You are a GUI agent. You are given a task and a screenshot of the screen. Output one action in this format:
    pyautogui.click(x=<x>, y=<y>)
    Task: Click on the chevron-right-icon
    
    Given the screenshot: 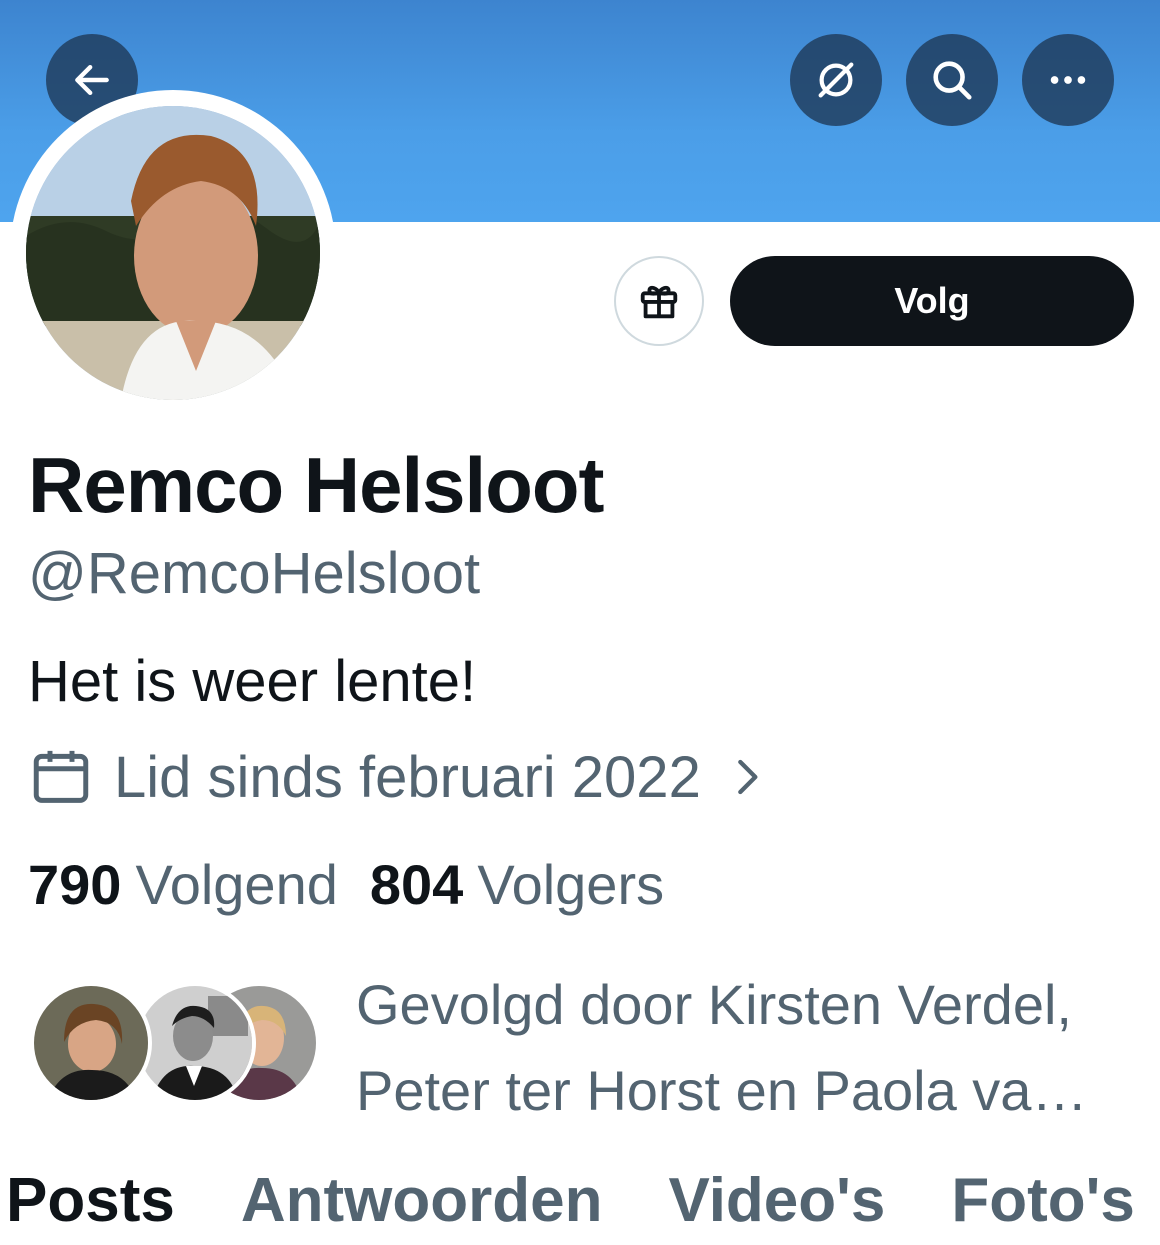 What is the action you would take?
    pyautogui.click(x=747, y=777)
    